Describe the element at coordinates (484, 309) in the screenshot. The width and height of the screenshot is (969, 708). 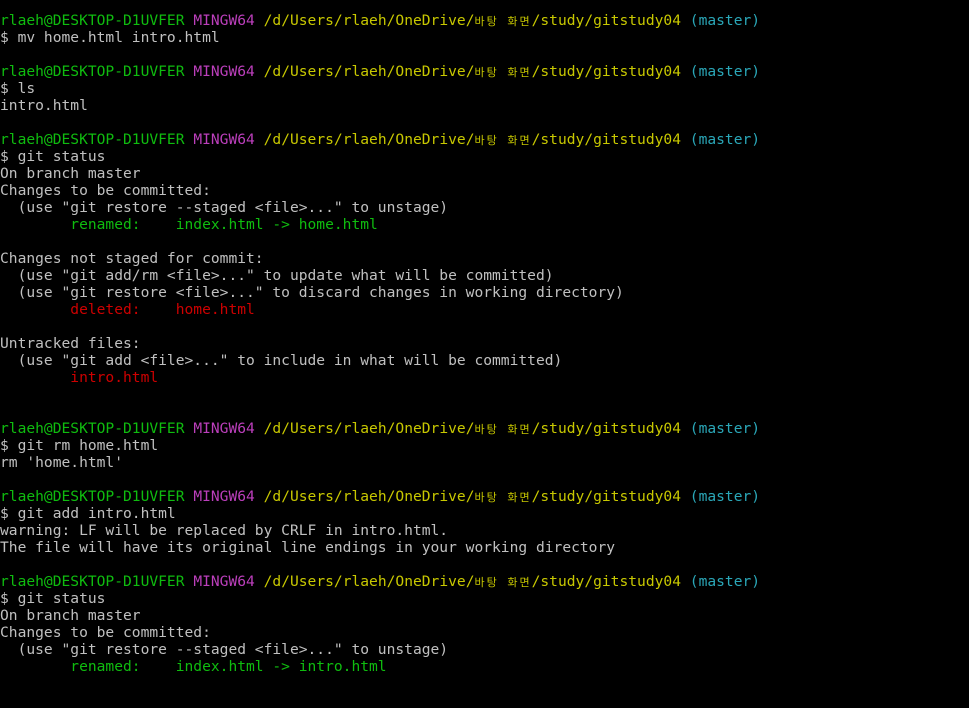
I see `unstaged-file-line: deleted: home.html` at that location.